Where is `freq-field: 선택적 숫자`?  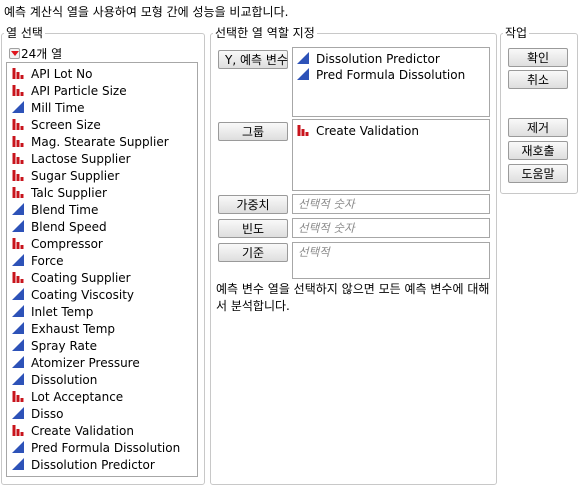
freq-field: 선택적 숫자 is located at coordinates (391, 228).